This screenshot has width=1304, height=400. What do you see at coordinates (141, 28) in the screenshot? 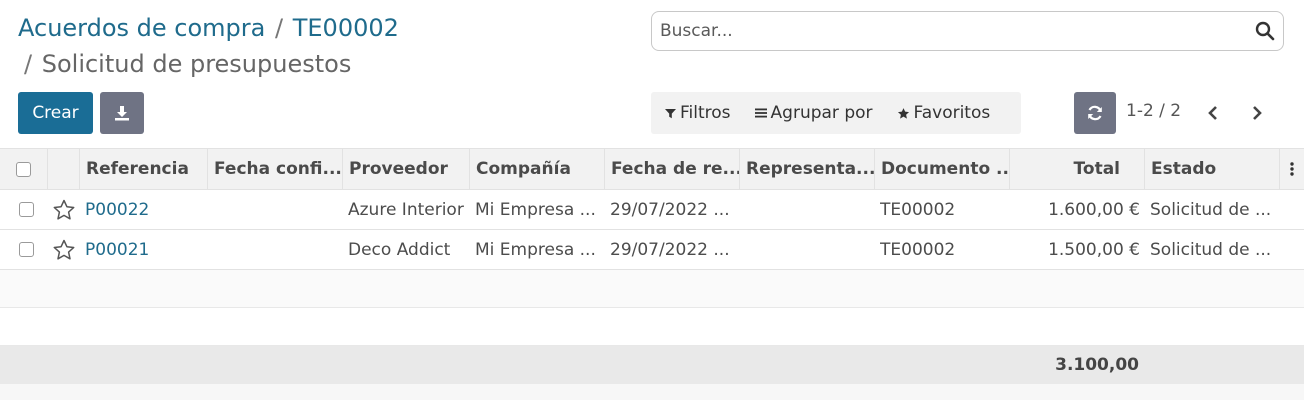
I see `breadcrumb-link-purchase-agreements: Acuerdos de compra` at bounding box center [141, 28].